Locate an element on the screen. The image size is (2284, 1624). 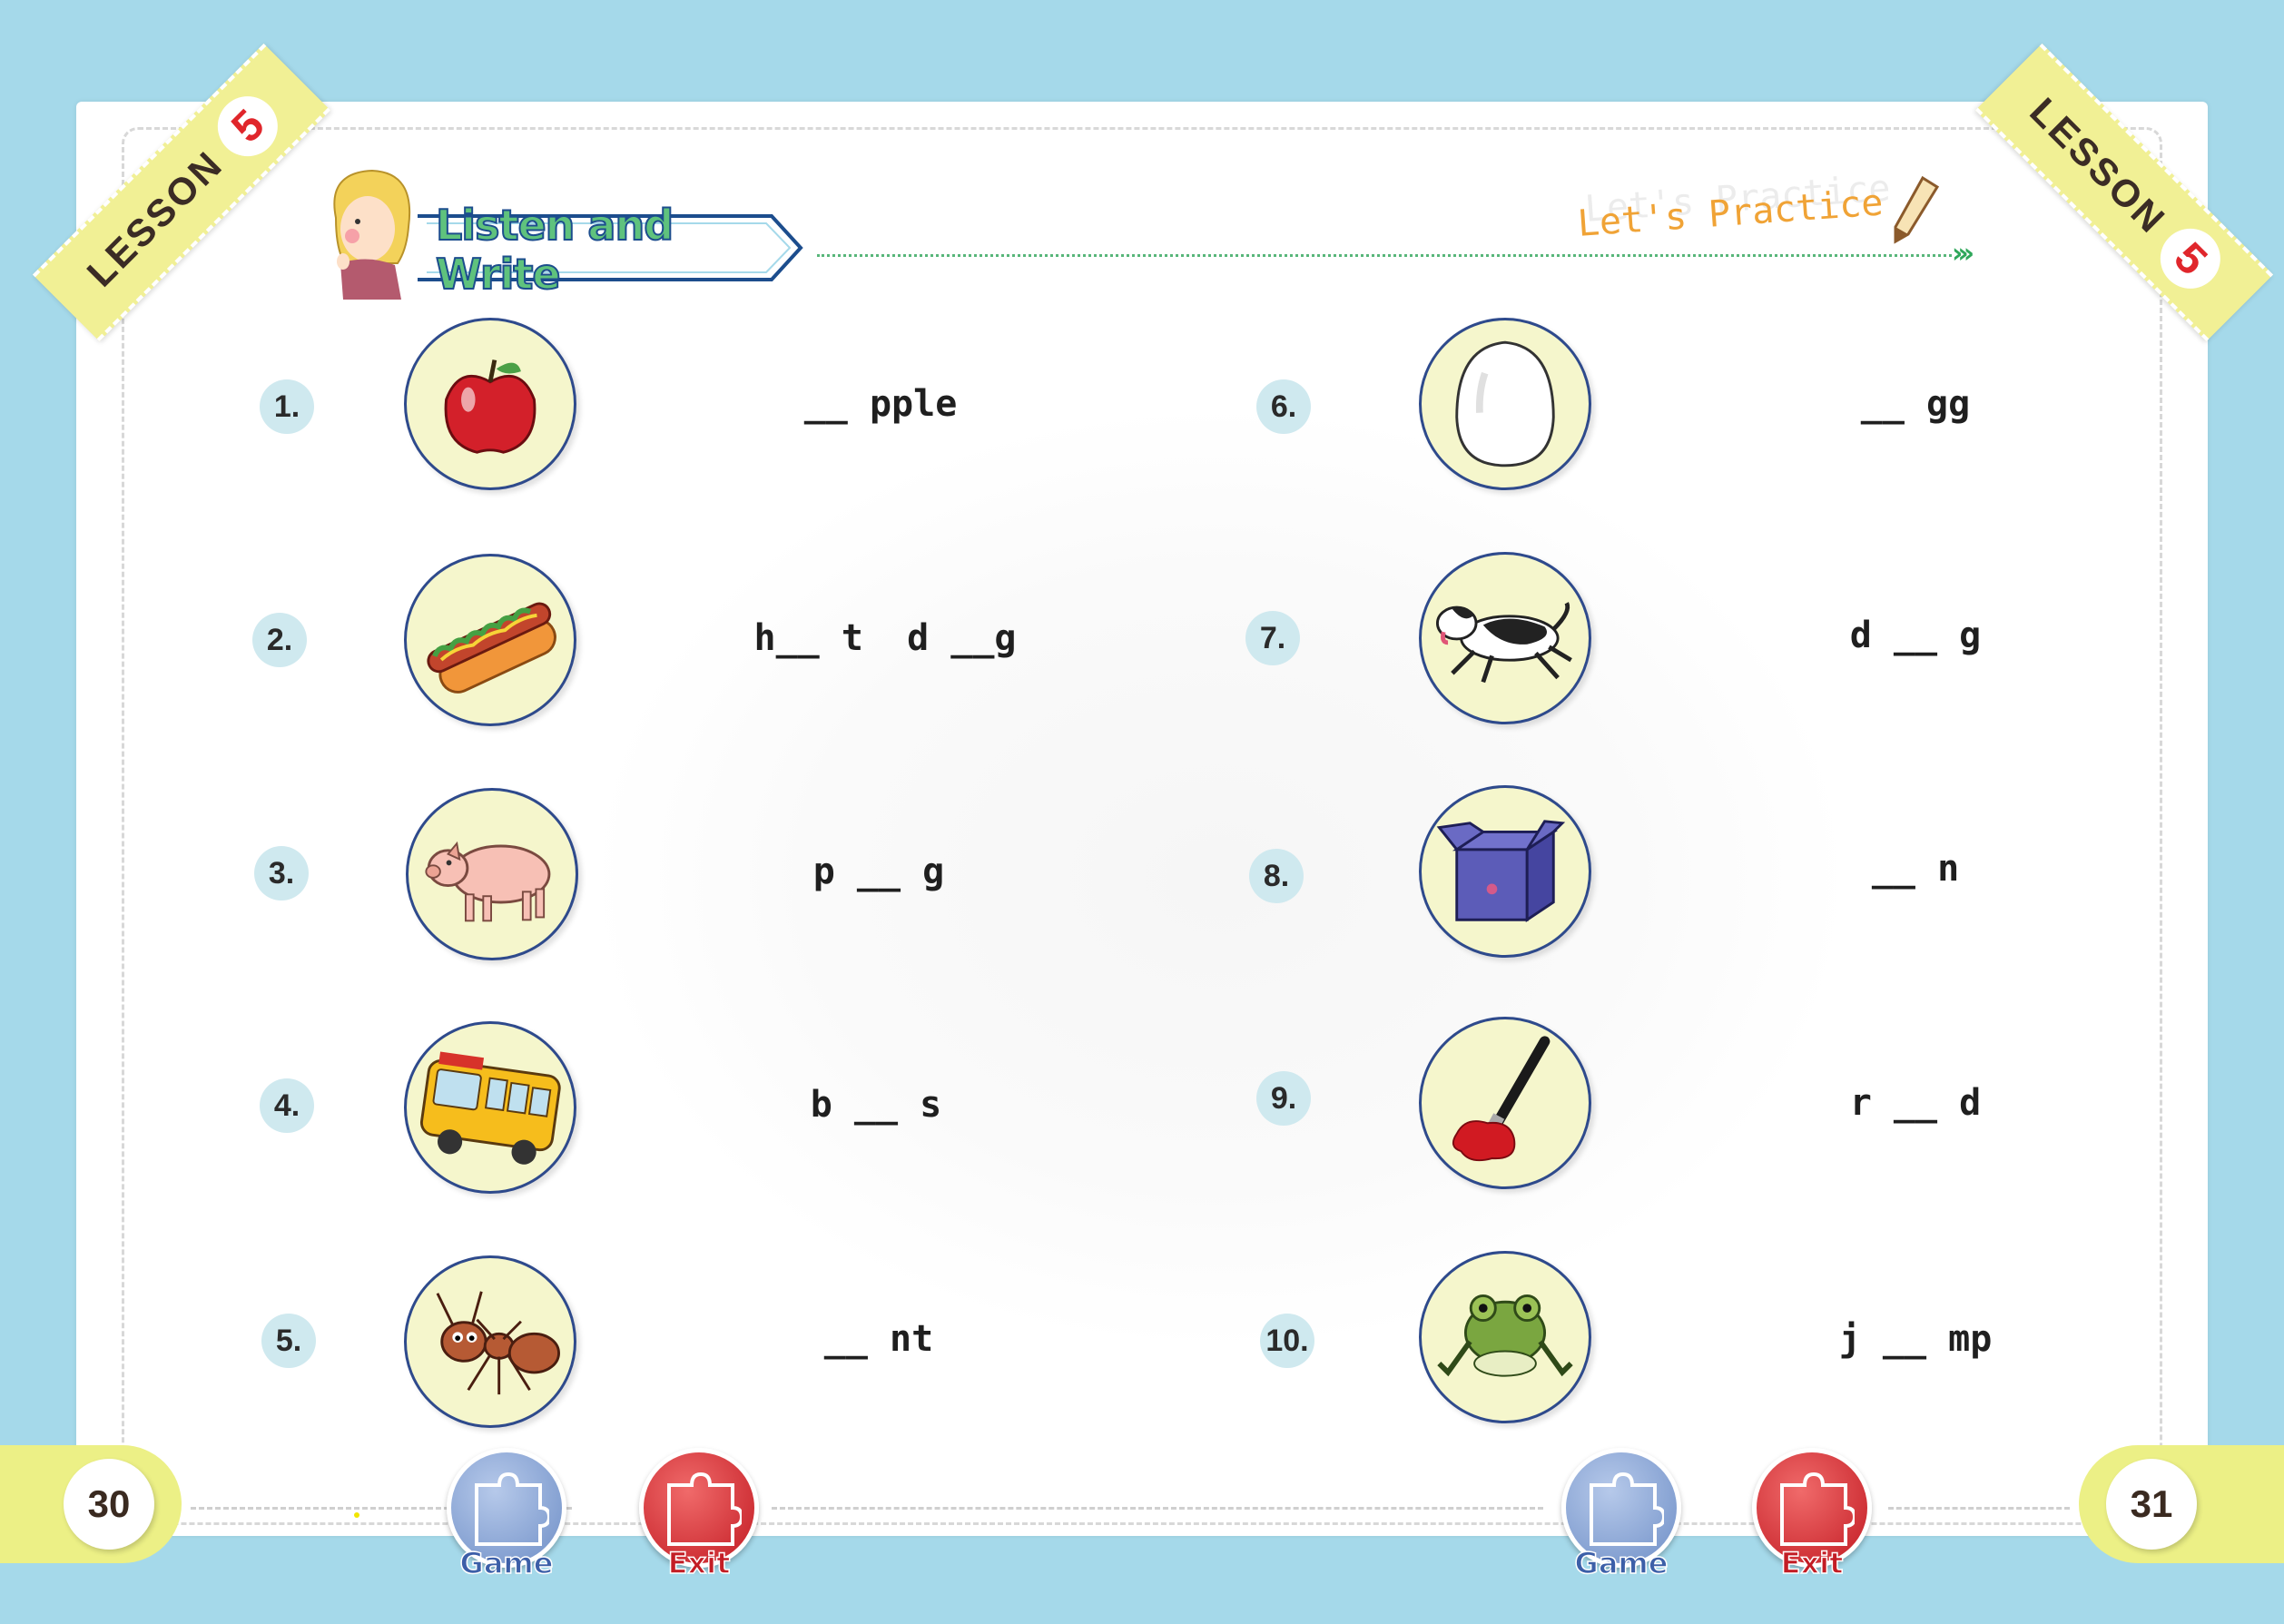
bus-icon is located at coordinates (490, 1108).